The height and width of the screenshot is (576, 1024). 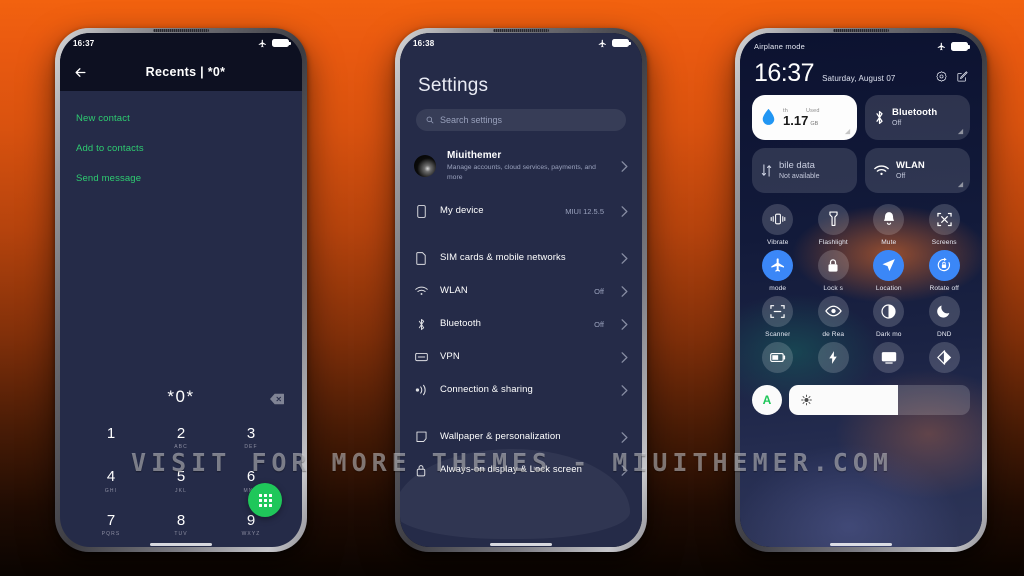 What do you see at coordinates (778, 288) in the screenshot?
I see `toggle-label: mode` at bounding box center [778, 288].